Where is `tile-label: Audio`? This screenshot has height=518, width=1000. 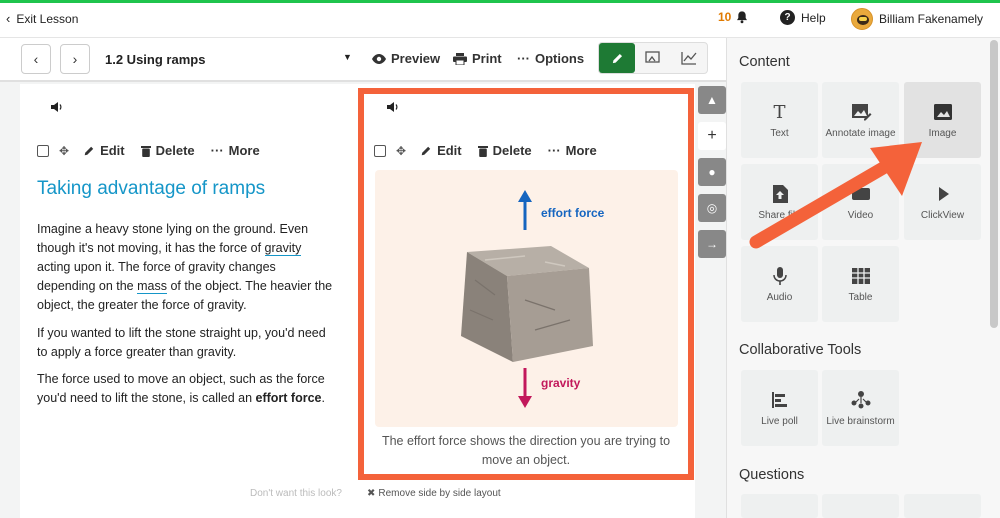
tile-label: Audio is located at coordinates (779, 297).